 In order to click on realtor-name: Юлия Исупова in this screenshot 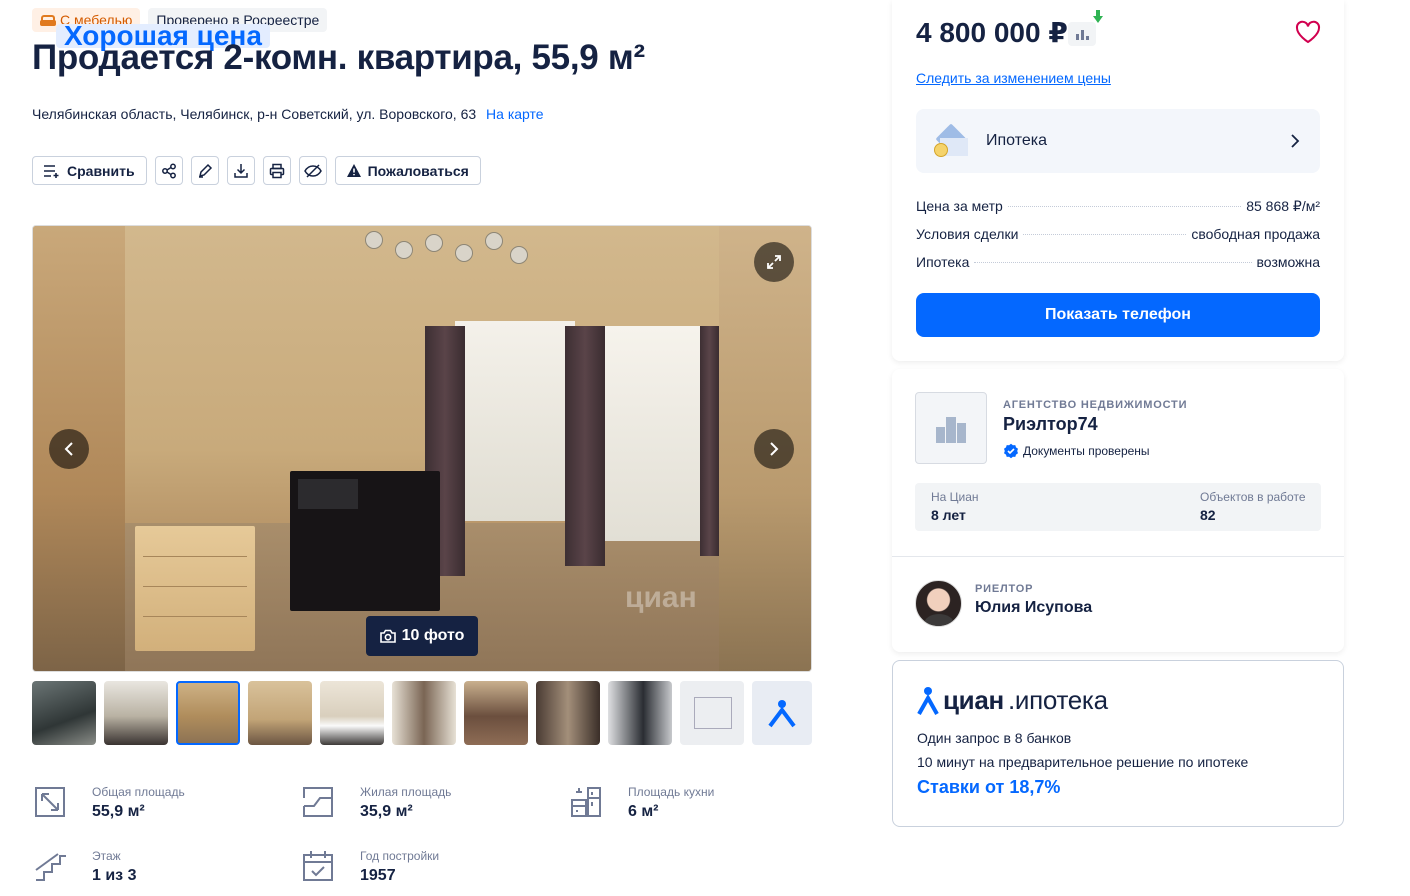, I will do `click(1033, 608)`.